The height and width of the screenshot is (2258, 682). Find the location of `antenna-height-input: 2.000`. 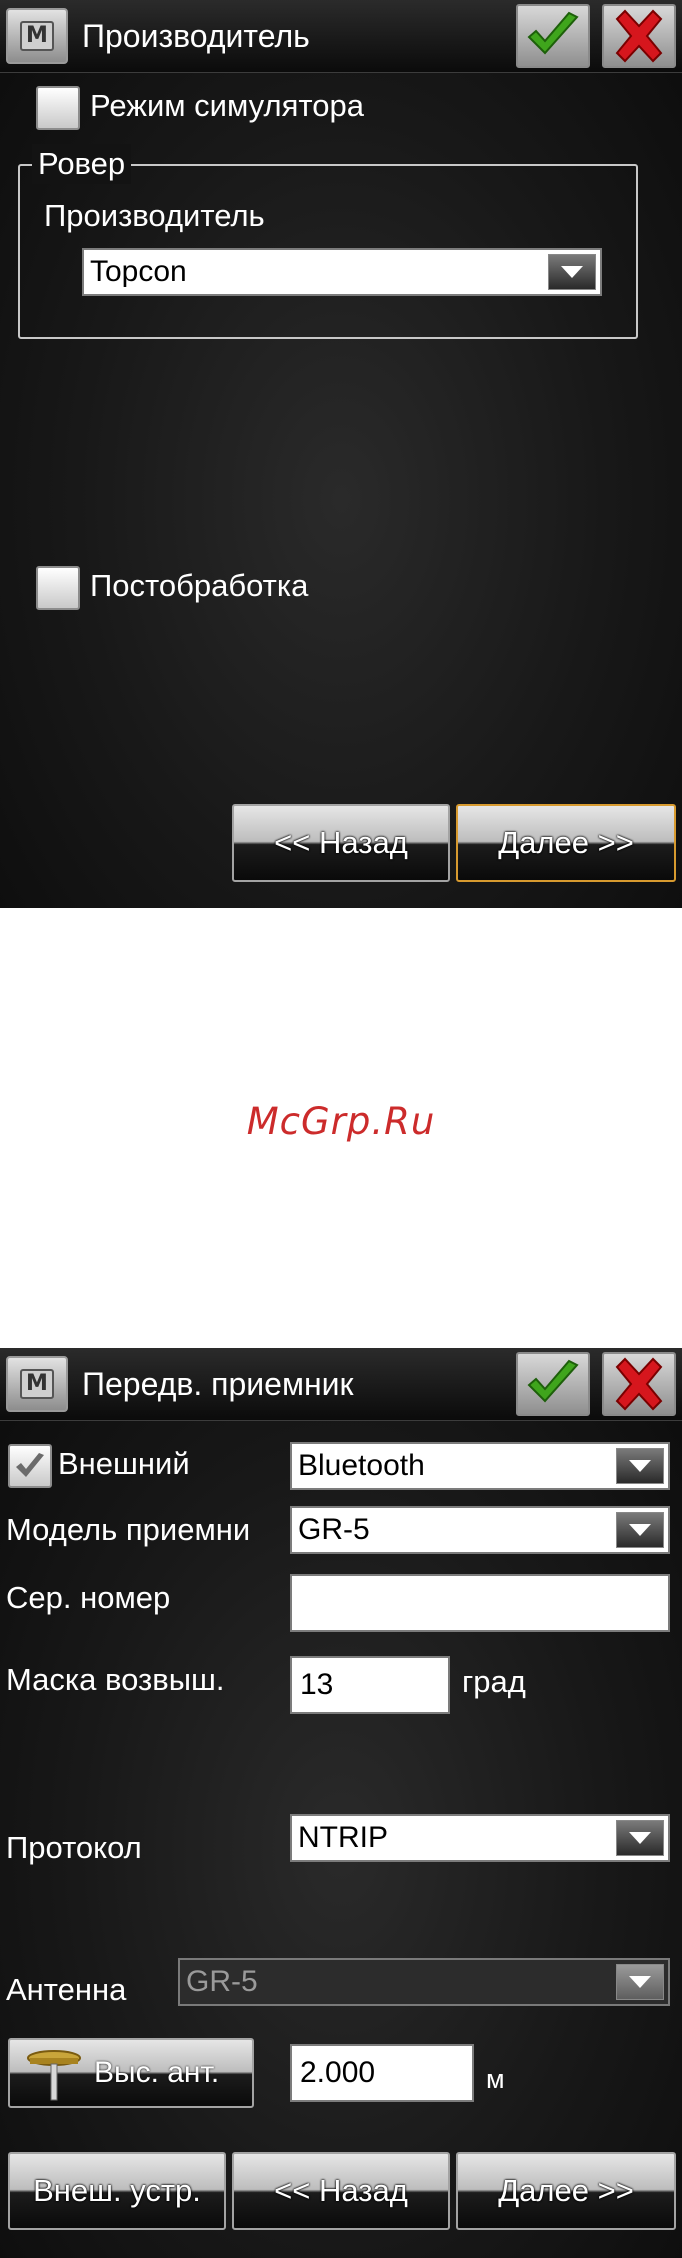

antenna-height-input: 2.000 is located at coordinates (382, 2073).